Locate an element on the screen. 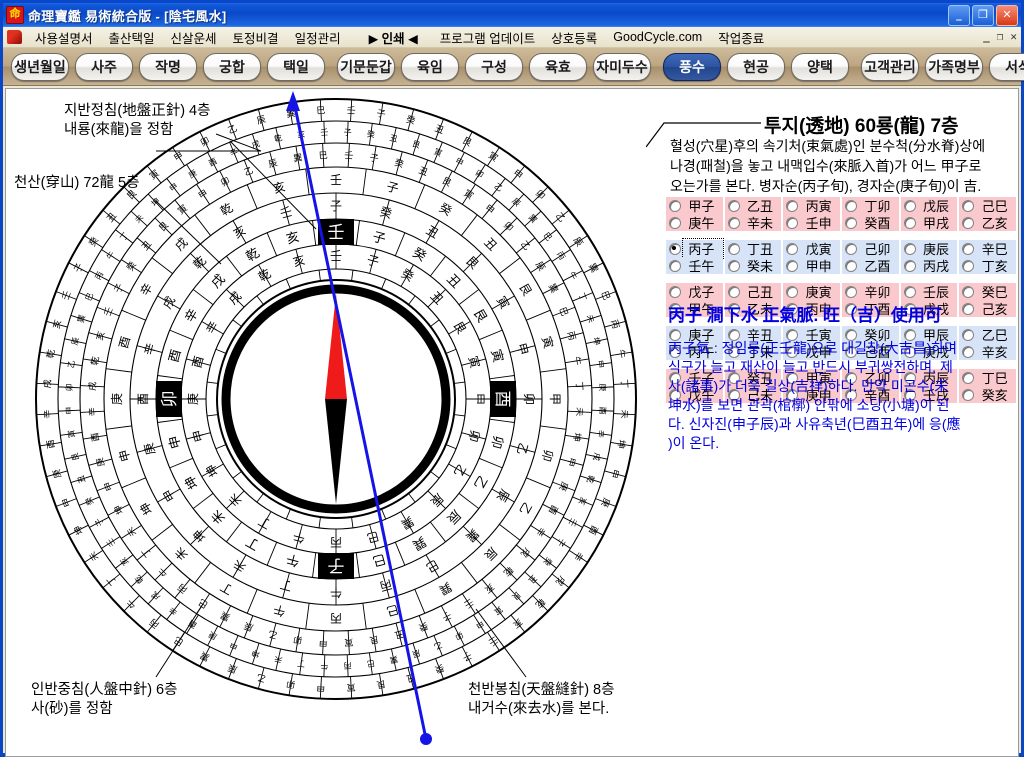 Image resolution: width=1024 pixels, height=757 pixels. sexagenary-option-庚寅: 庚寅 is located at coordinates (812, 291).